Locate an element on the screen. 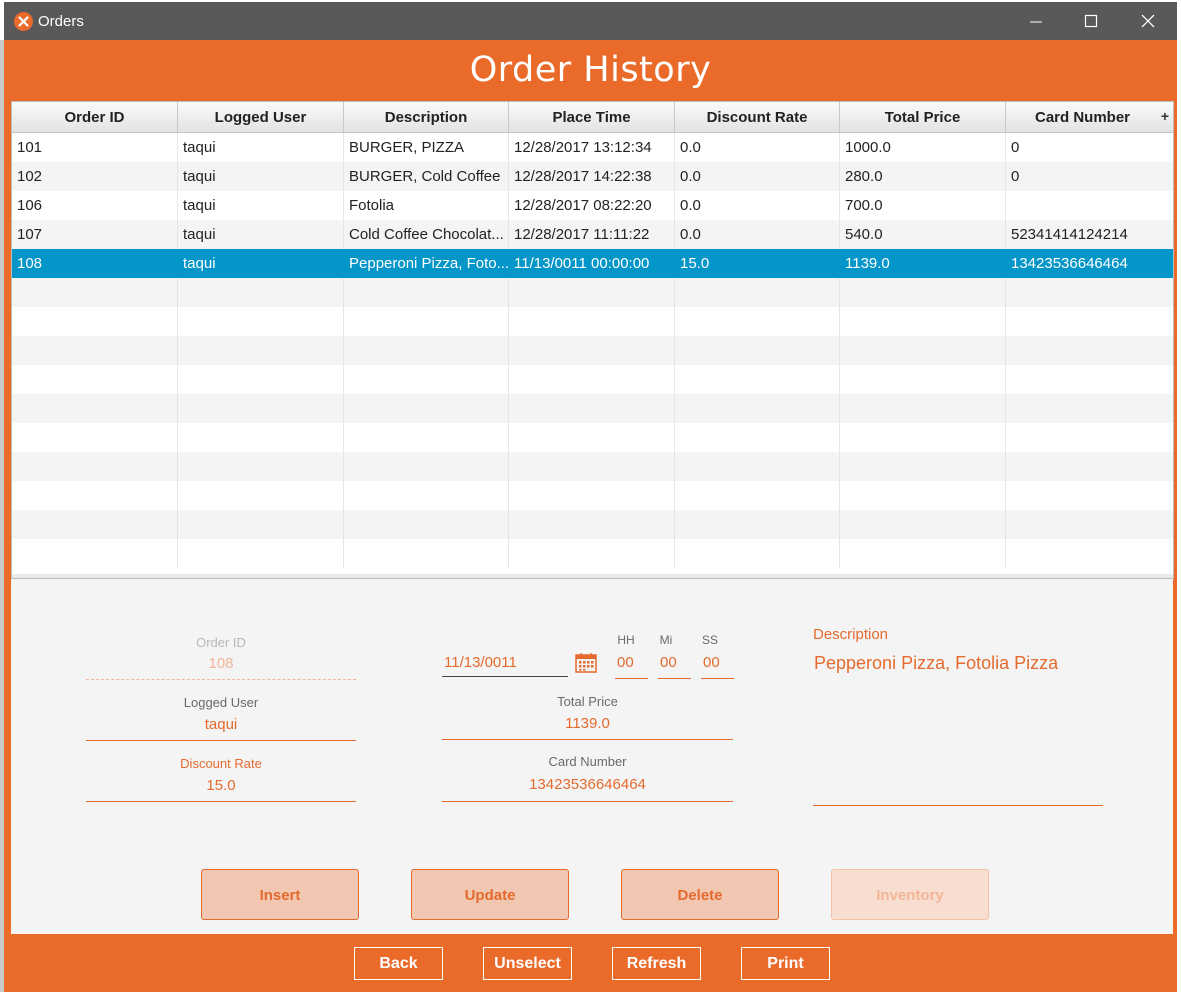 The height and width of the screenshot is (996, 1181). order-id-label: Order ID is located at coordinates (221, 642).